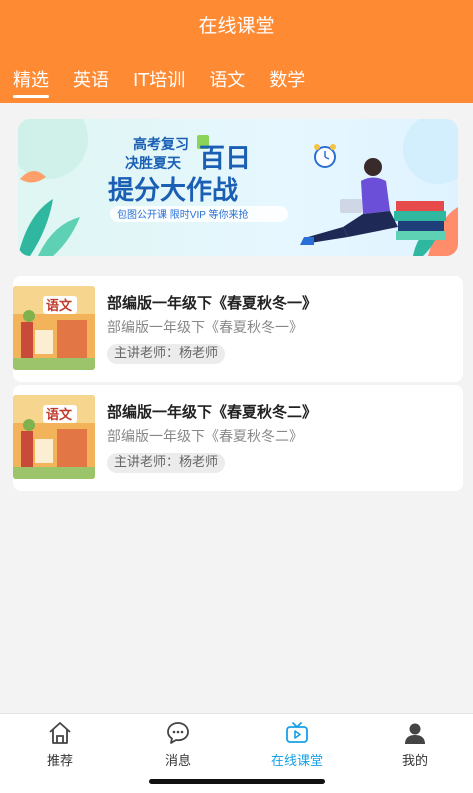 The height and width of the screenshot is (793, 473). Describe the element at coordinates (177, 761) in the screenshot. I see `nav-label: 消息` at that location.